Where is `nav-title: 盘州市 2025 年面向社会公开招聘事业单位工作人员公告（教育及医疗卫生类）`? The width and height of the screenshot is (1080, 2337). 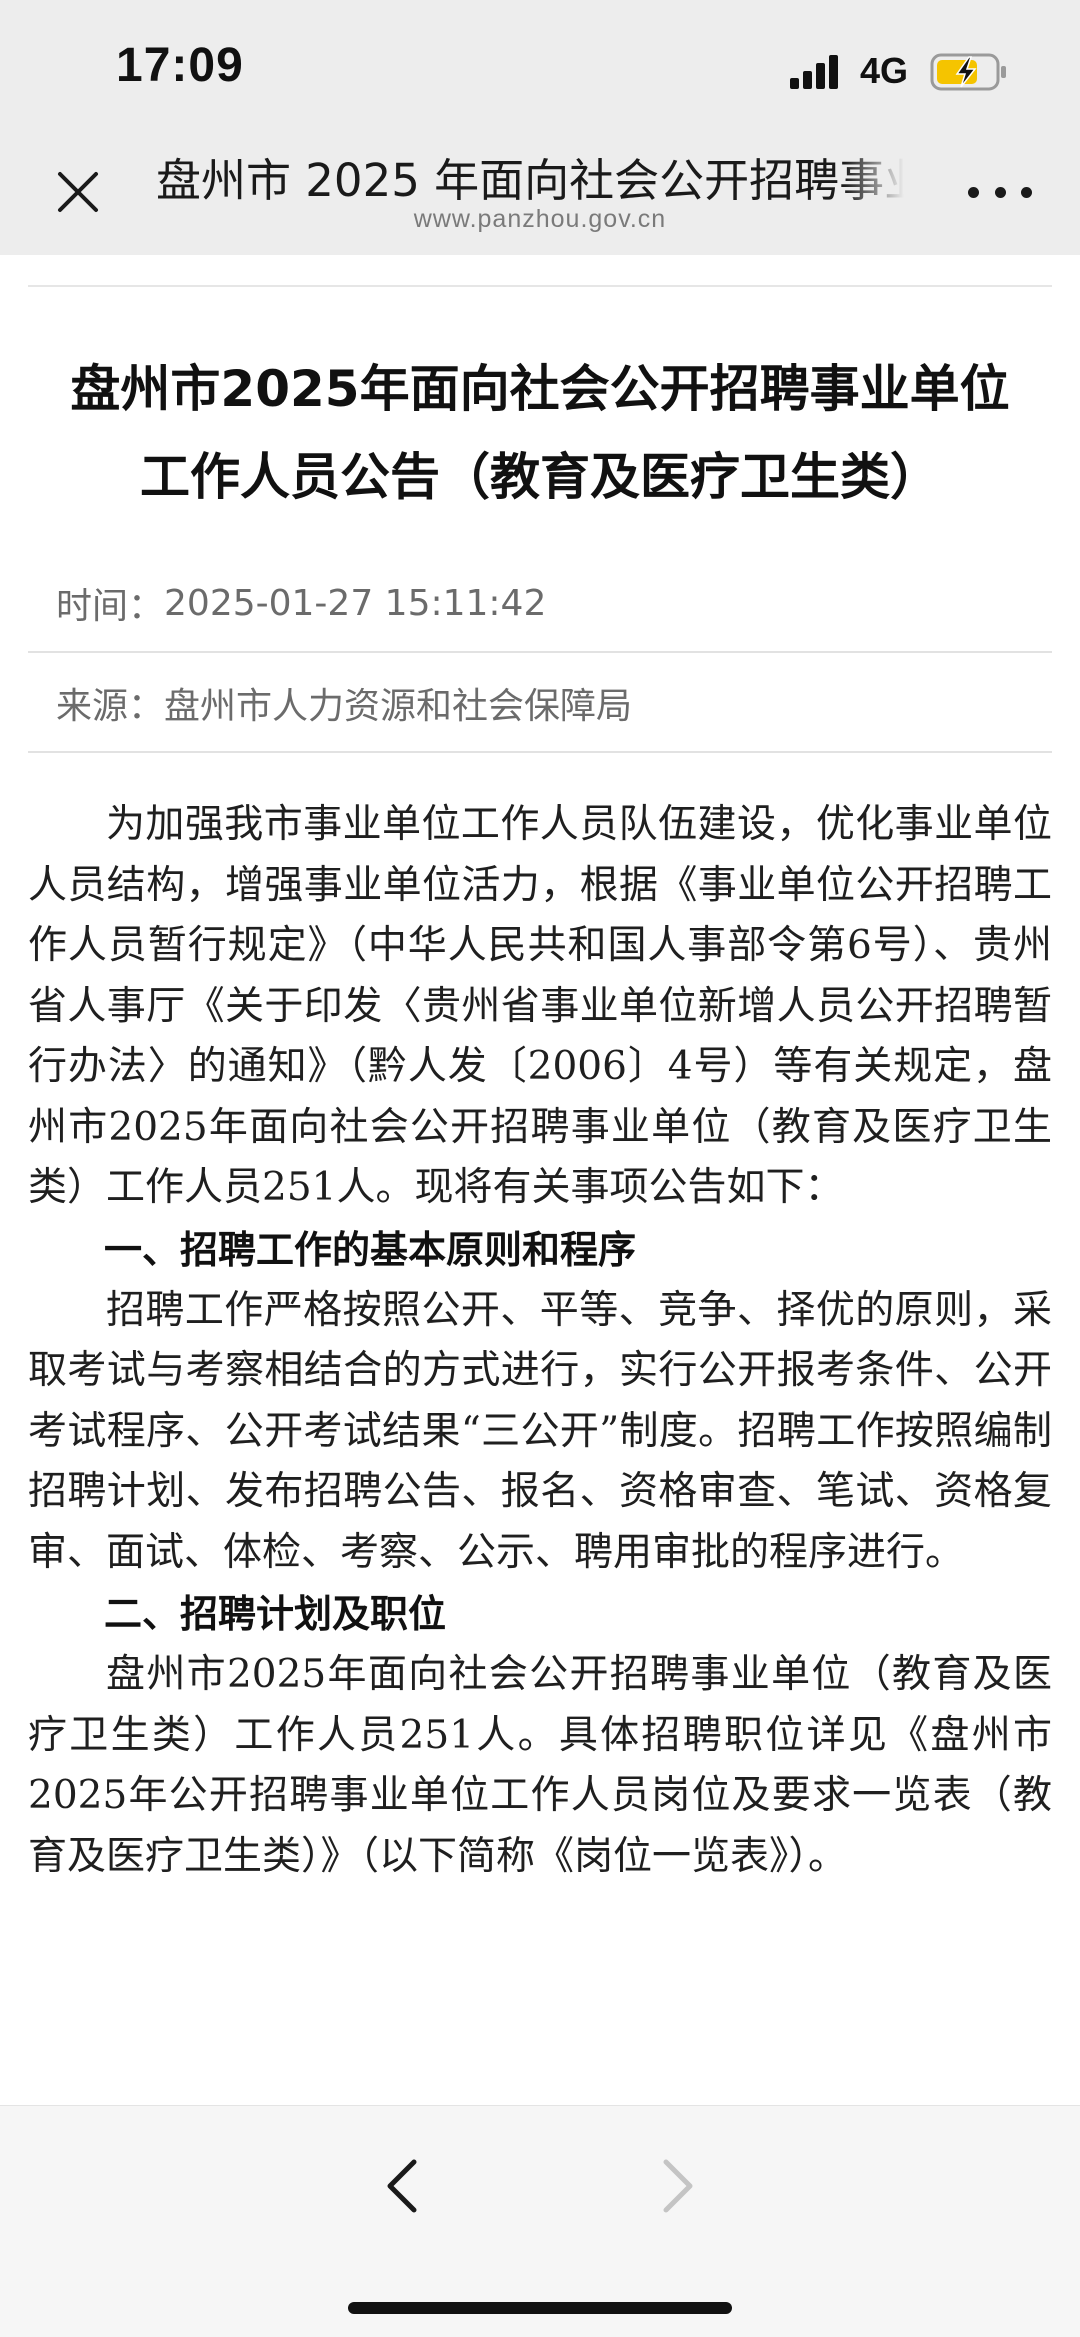 nav-title: 盘州市 2025 年面向社会公开招聘事业单位工作人员公告（教育及医疗卫生类） is located at coordinates (530, 180).